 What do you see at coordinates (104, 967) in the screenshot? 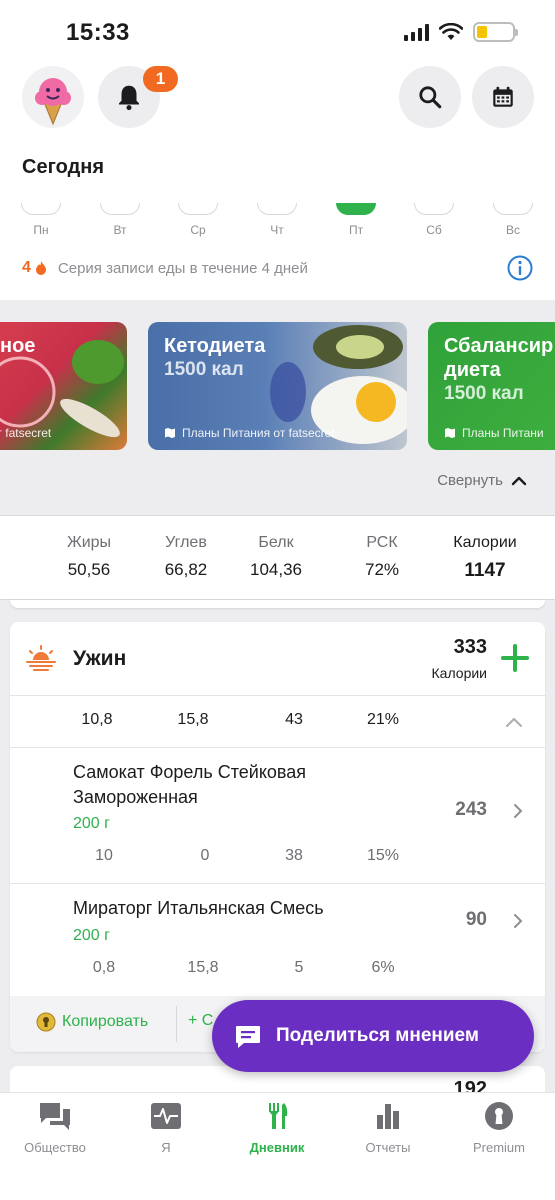
I see `food-fat: 0,8` at bounding box center [104, 967].